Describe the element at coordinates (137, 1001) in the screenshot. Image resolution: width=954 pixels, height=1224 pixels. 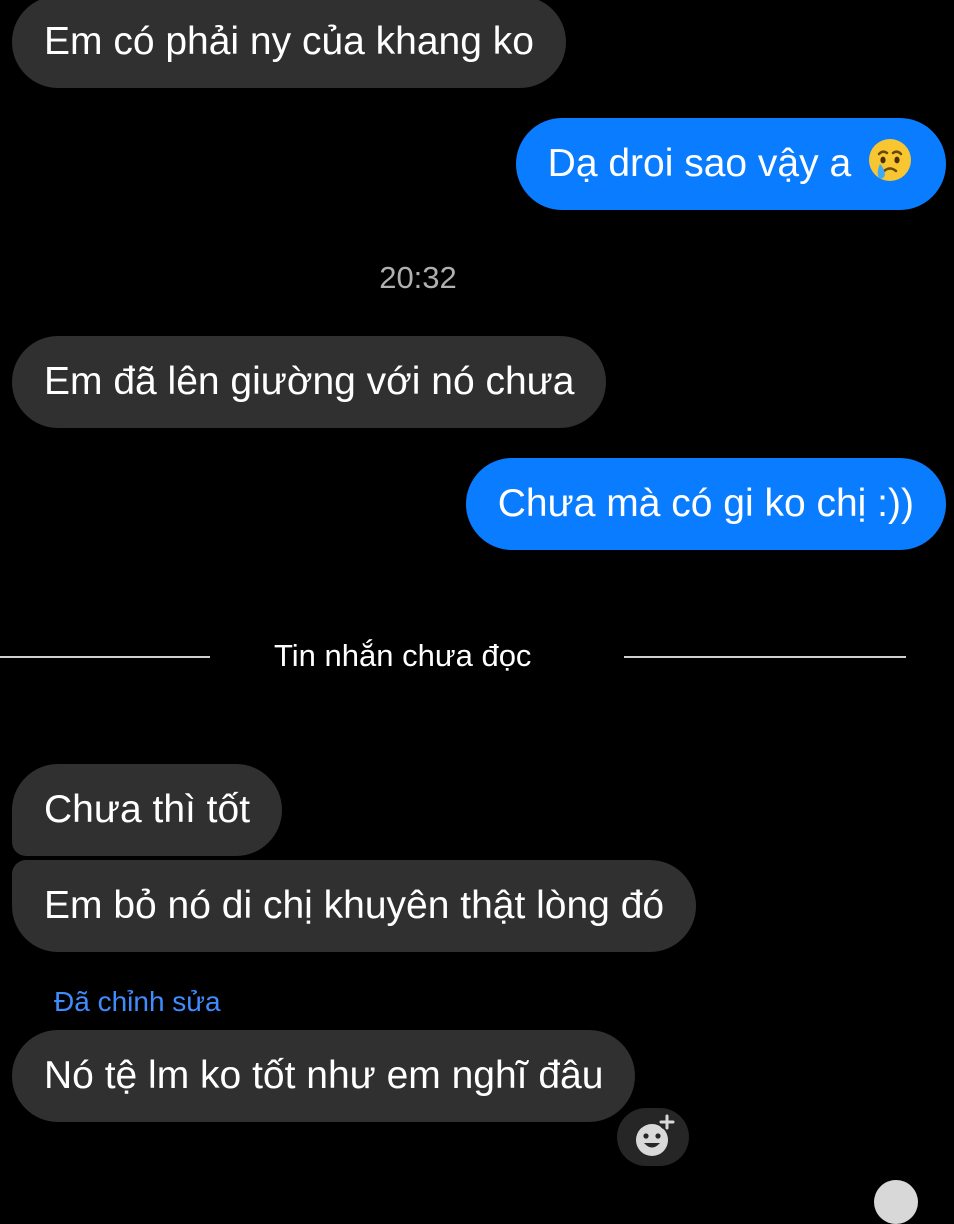
I see `edited-label: Đã chỉnh sửa` at that location.